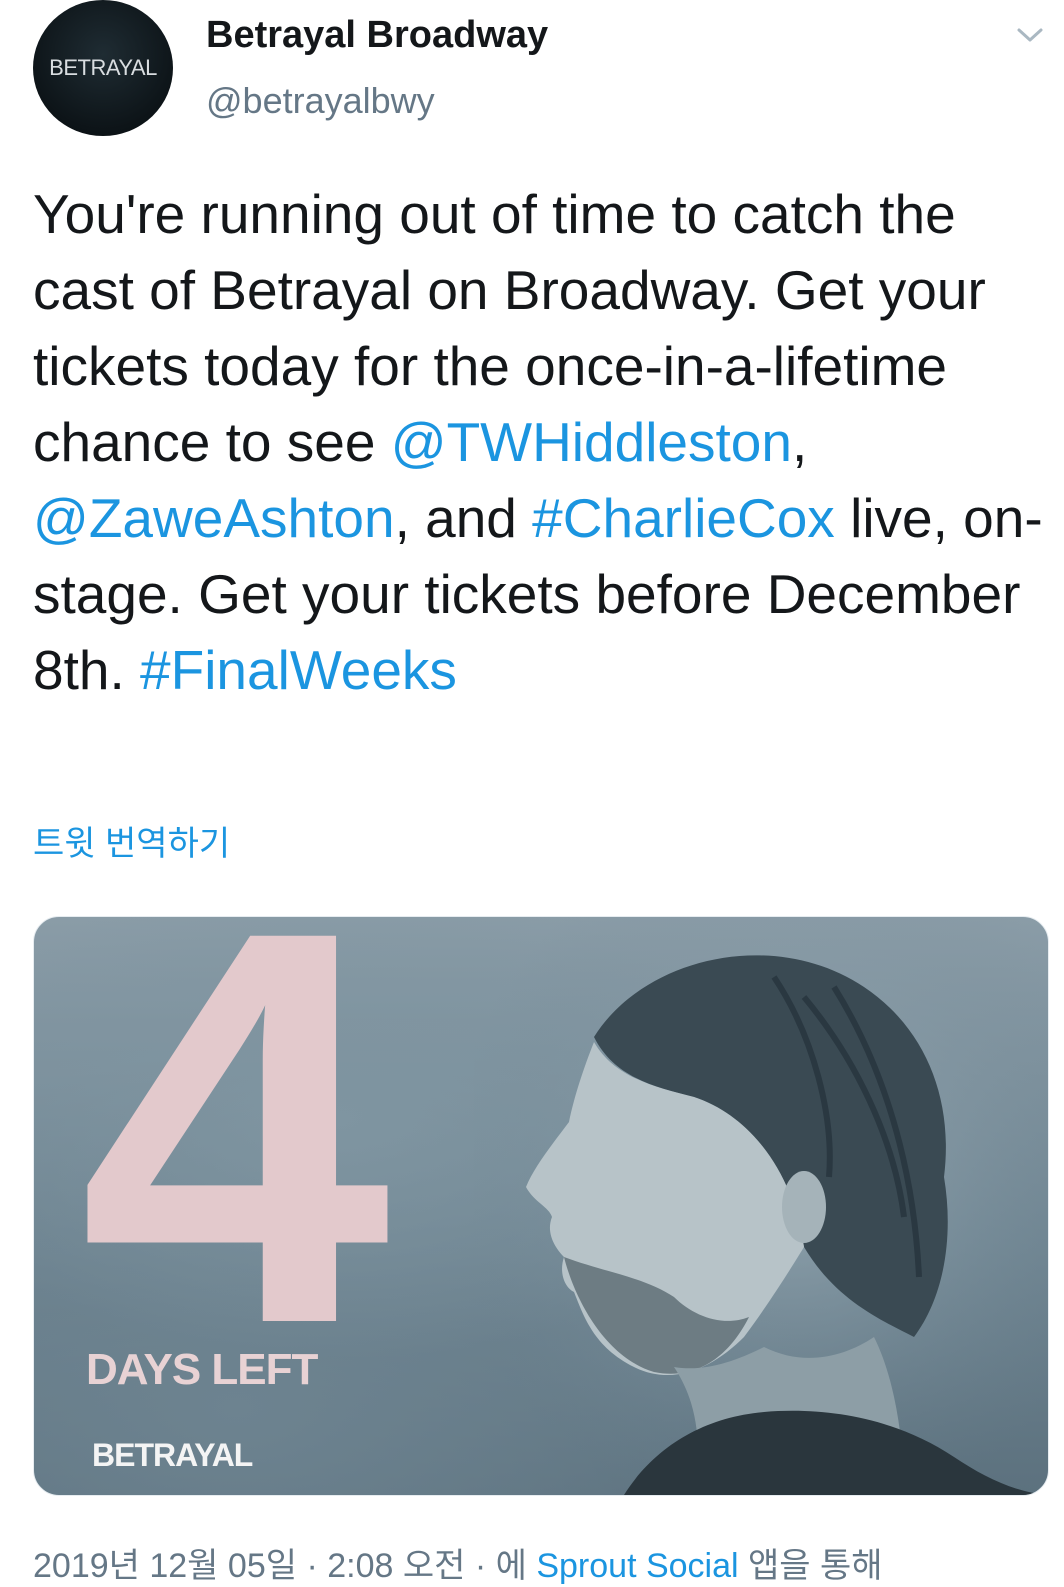 Image resolution: width=1064 pixels, height=1587 pixels. Describe the element at coordinates (683, 518) in the screenshot. I see `hashtag-charliecox: #CharlieCox` at that location.